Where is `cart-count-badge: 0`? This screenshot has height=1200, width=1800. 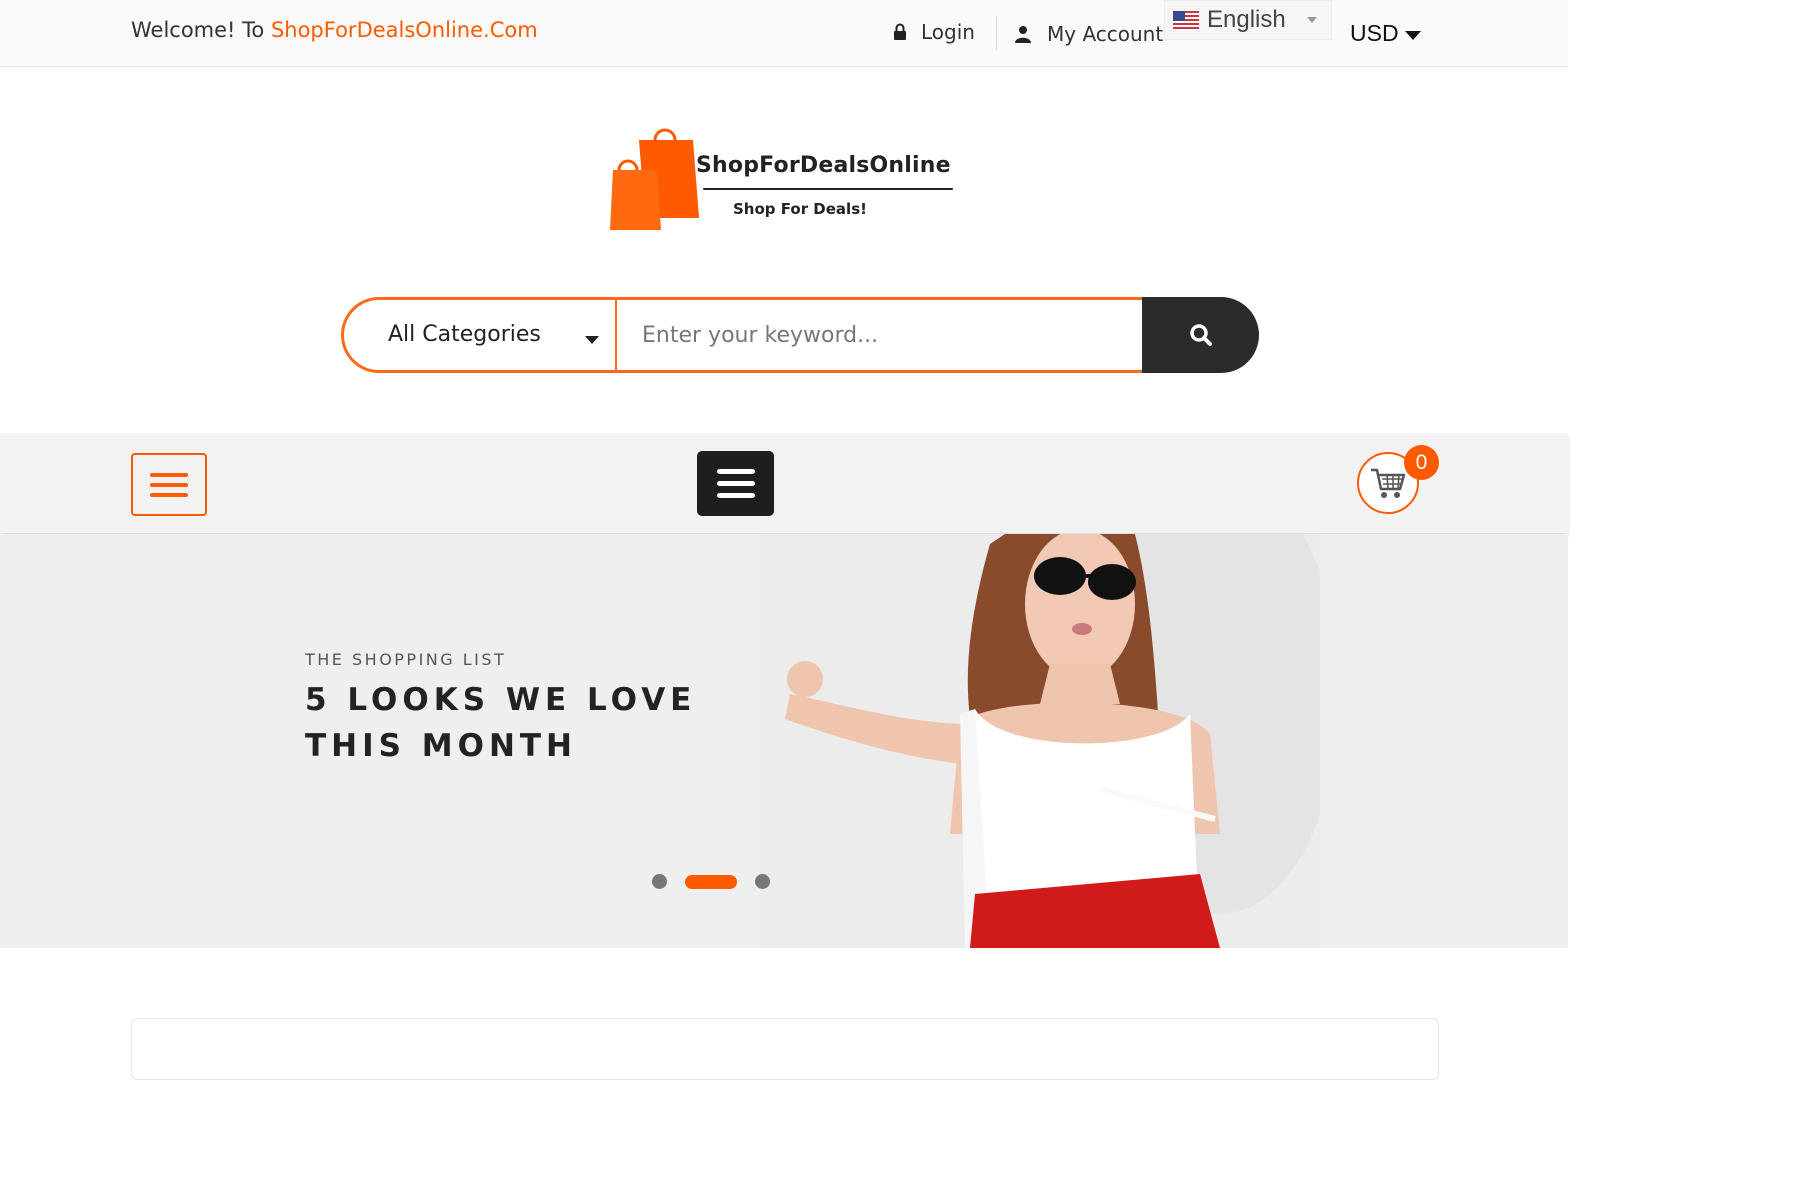
cart-count-badge: 0 is located at coordinates (1421, 462).